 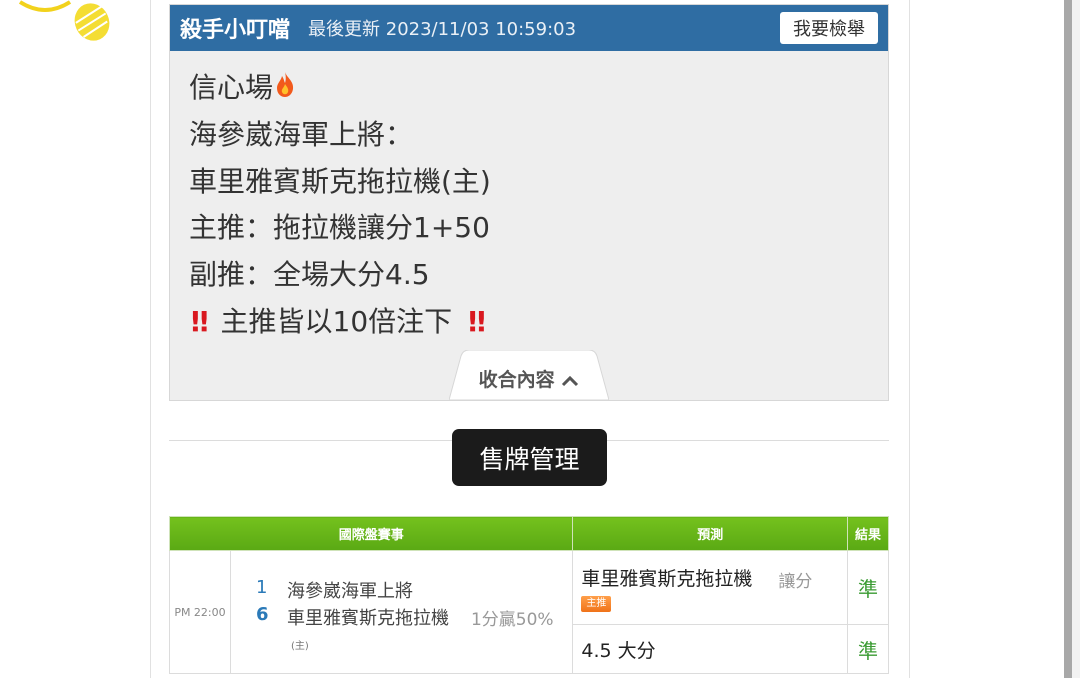 I want to click on team2-name: 車里雅賓斯克拖拉機, so click(x=368, y=617).